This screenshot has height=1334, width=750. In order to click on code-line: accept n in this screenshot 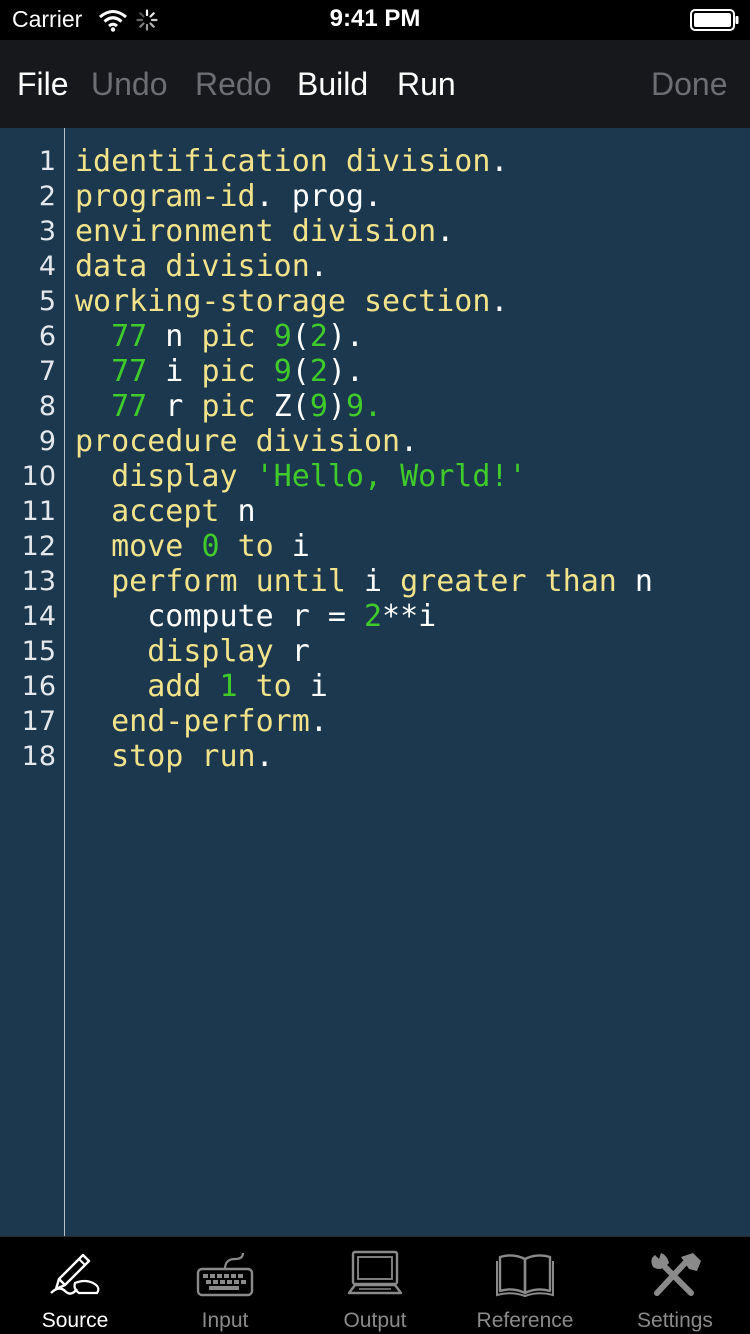, I will do `click(364, 511)`.